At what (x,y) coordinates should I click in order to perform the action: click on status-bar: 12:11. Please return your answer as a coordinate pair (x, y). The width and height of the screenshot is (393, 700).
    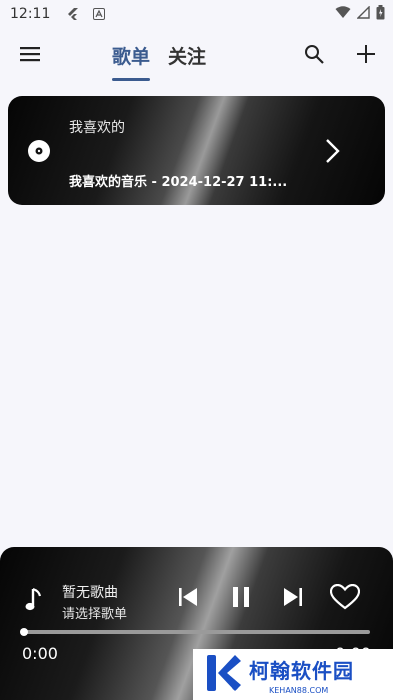
    Looking at the image, I should click on (196, 14).